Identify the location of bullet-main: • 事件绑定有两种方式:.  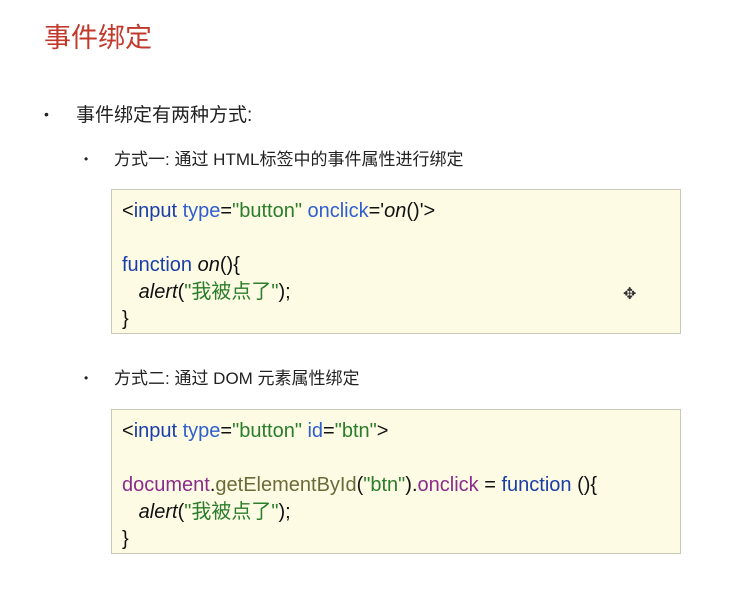
(148, 113).